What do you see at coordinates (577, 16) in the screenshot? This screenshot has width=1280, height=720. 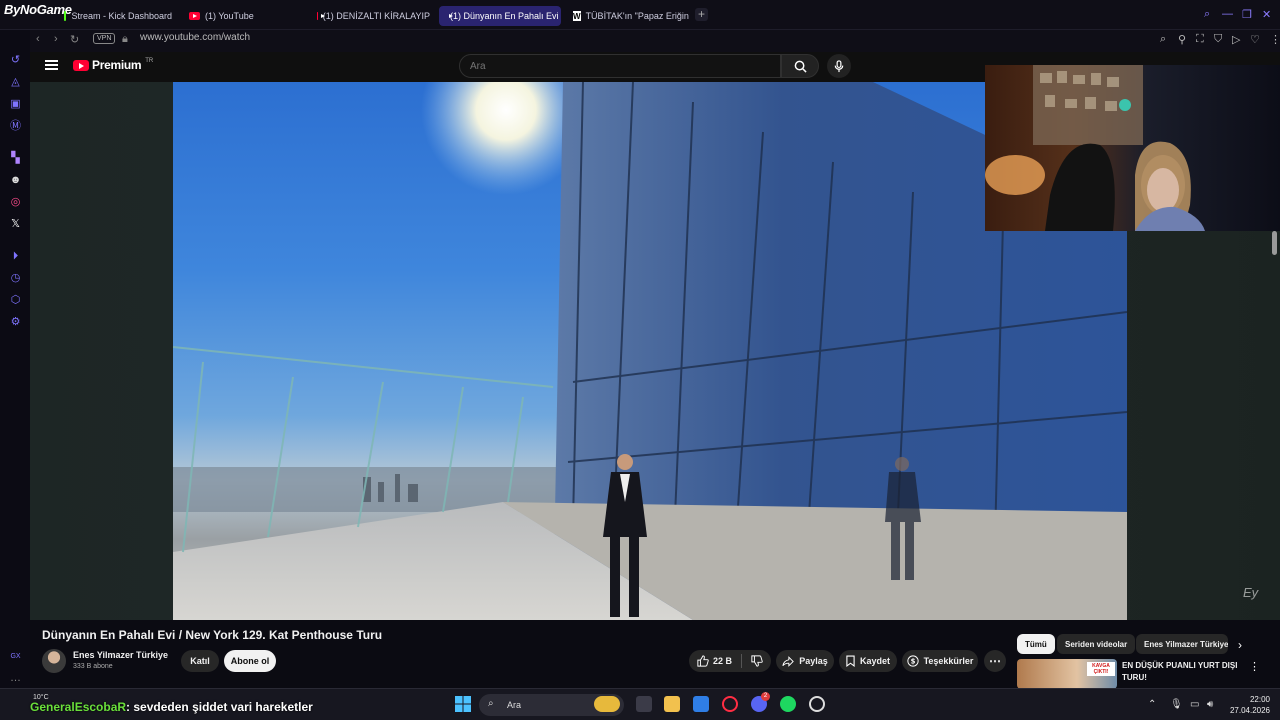 I see `w-icon: W` at bounding box center [577, 16].